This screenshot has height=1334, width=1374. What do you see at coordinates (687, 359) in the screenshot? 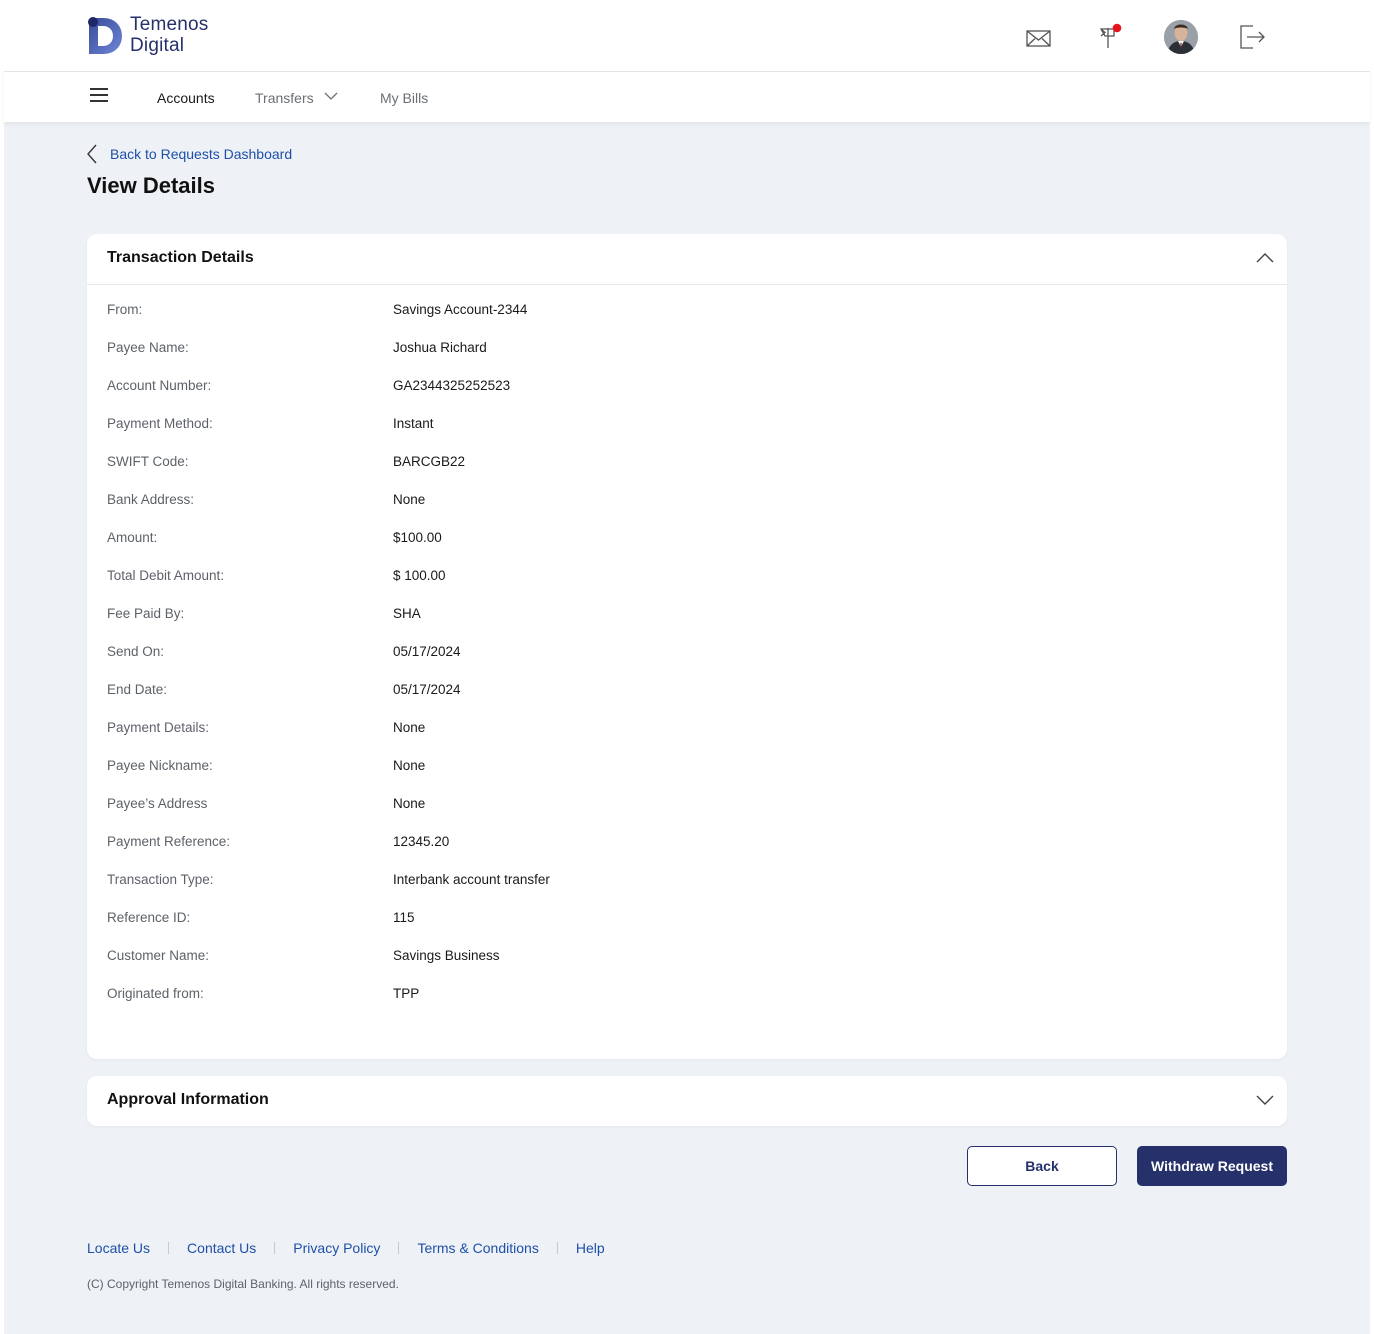
I see `detail-row: Payee Name: Joshua Richard` at bounding box center [687, 359].